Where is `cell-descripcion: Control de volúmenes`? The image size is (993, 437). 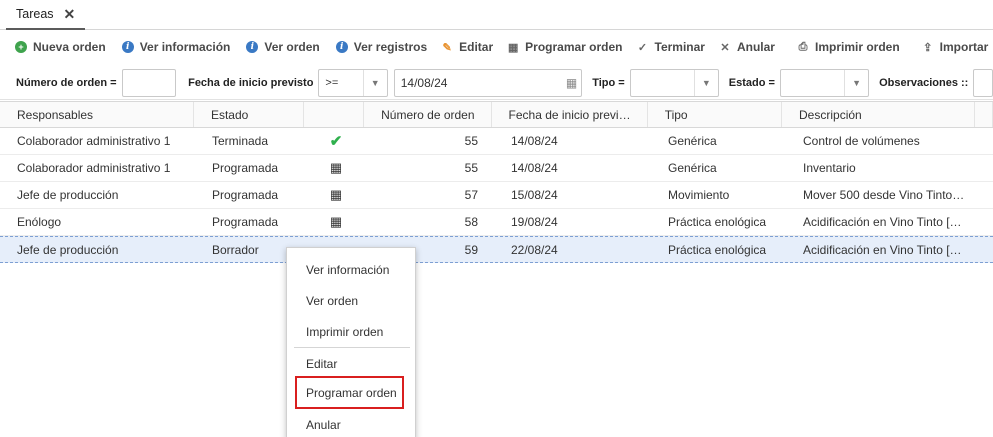 cell-descripcion: Control de volúmenes is located at coordinates (861, 141).